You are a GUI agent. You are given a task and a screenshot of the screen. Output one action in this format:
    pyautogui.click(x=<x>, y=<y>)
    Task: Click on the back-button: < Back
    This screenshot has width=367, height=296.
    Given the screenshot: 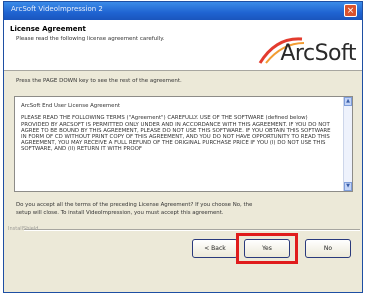 What is the action you would take?
    pyautogui.click(x=215, y=248)
    